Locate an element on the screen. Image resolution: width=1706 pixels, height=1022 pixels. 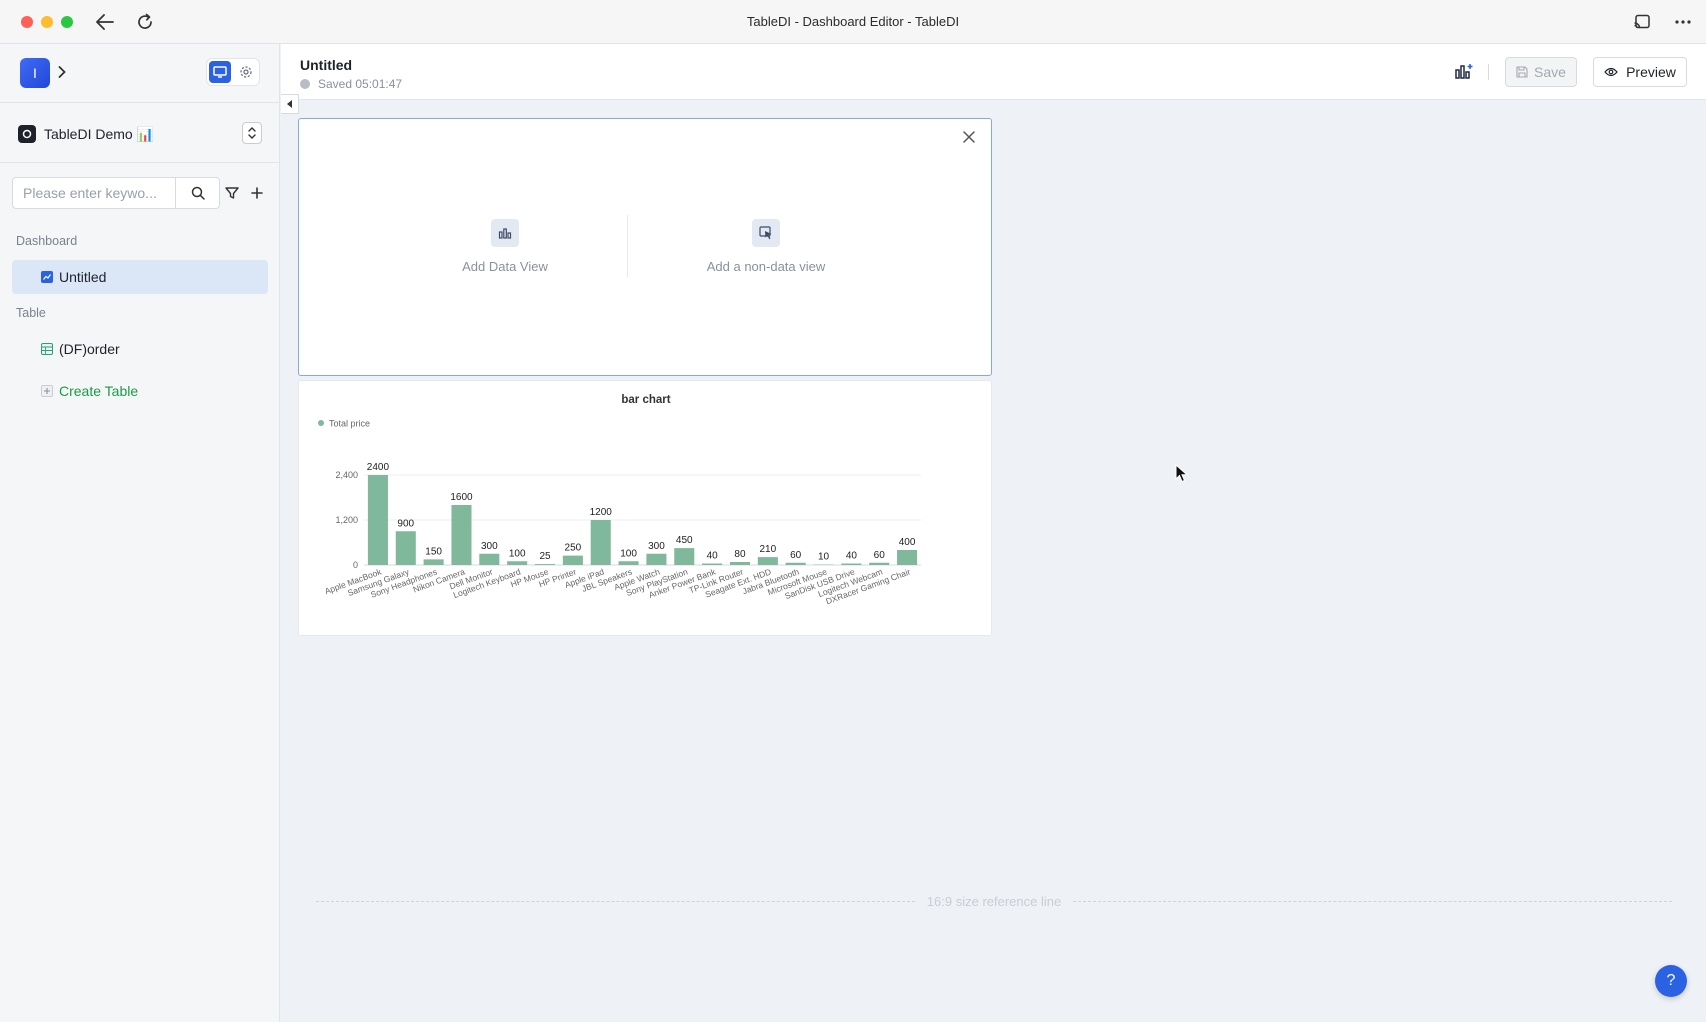
section-label-table: Table is located at coordinates (31, 313).